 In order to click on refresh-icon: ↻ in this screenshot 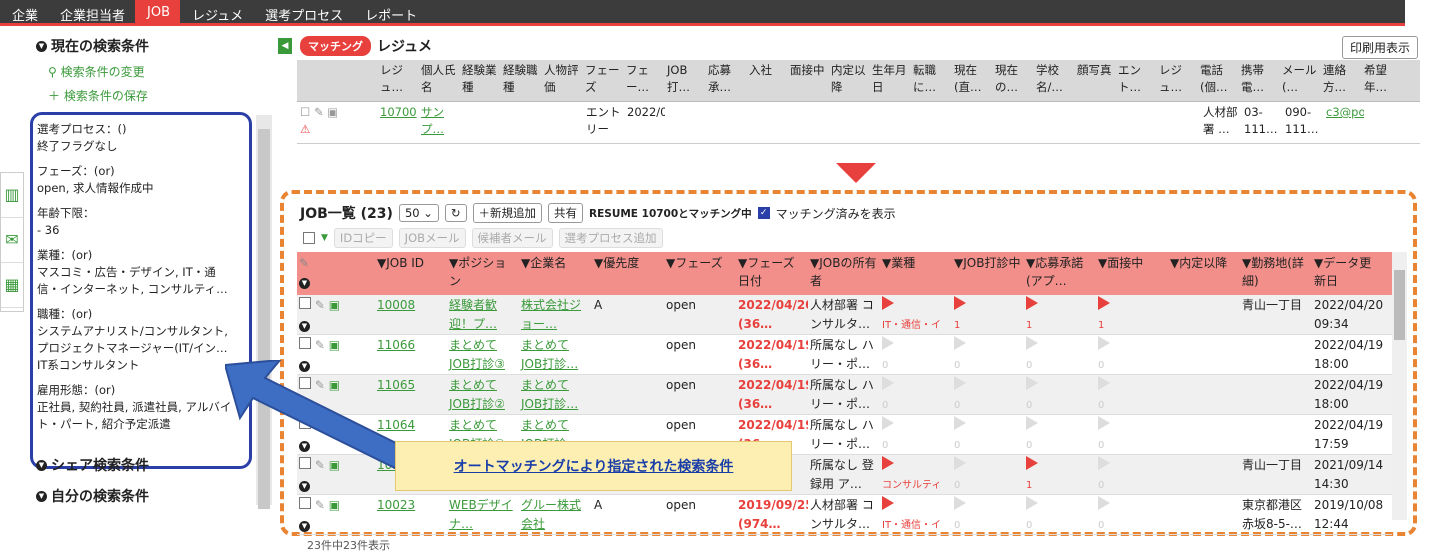, I will do `click(455, 213)`.